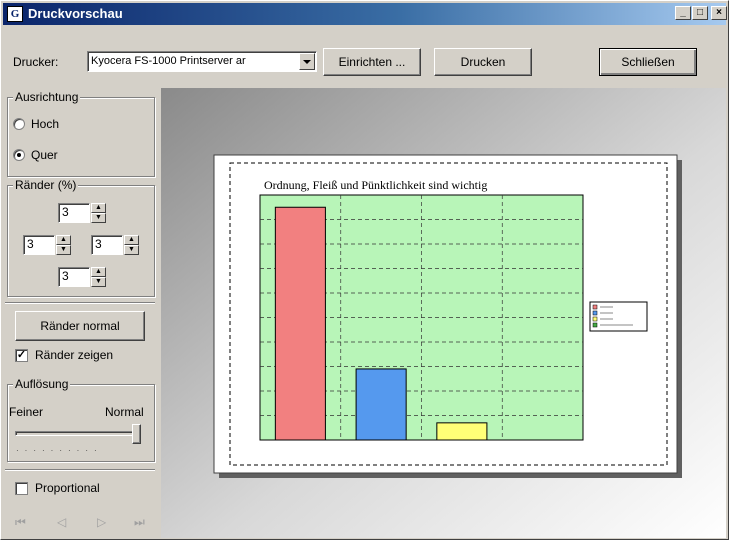  Describe the element at coordinates (683, 13) in the screenshot. I see `minimize-button: _` at that location.